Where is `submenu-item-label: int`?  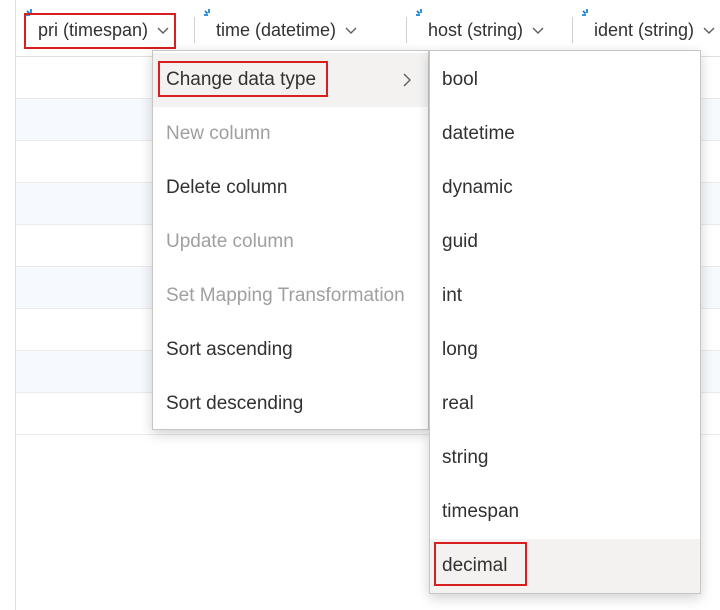
submenu-item-label: int is located at coordinates (452, 295).